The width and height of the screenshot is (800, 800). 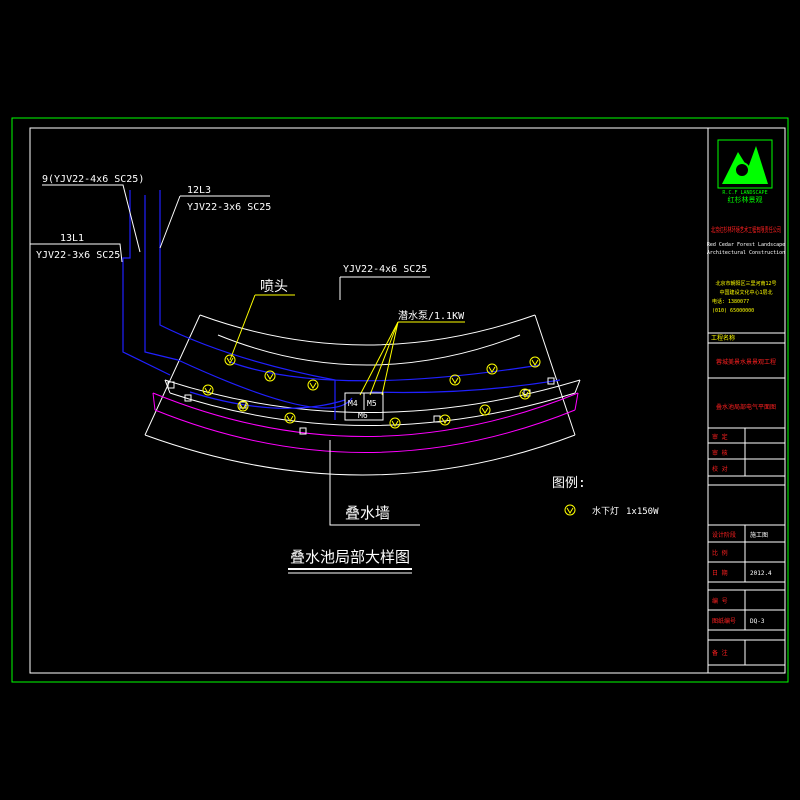 I want to click on box-m4: M4, so click(x=353, y=403).